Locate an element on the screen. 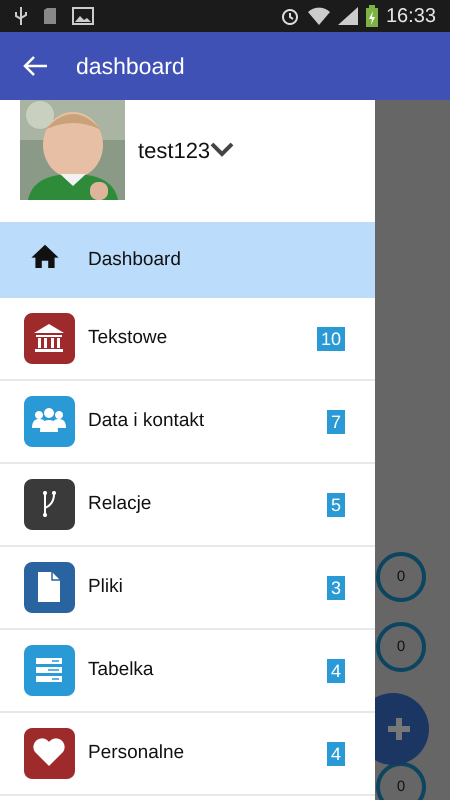  battery-icon is located at coordinates (372, 16).